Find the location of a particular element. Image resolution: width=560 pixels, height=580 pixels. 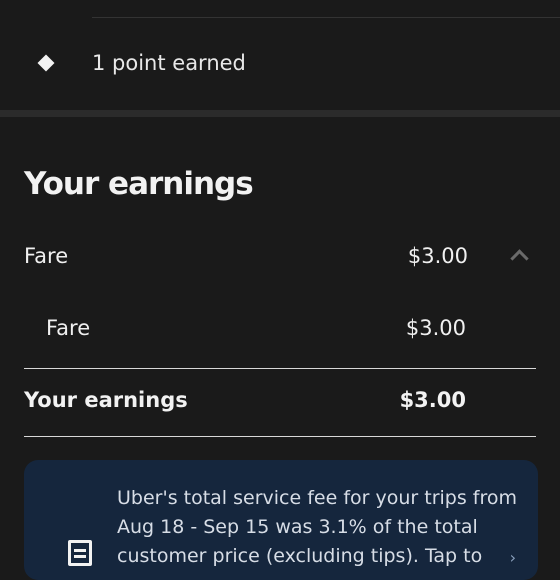

diamond-icon is located at coordinates (46, 63).